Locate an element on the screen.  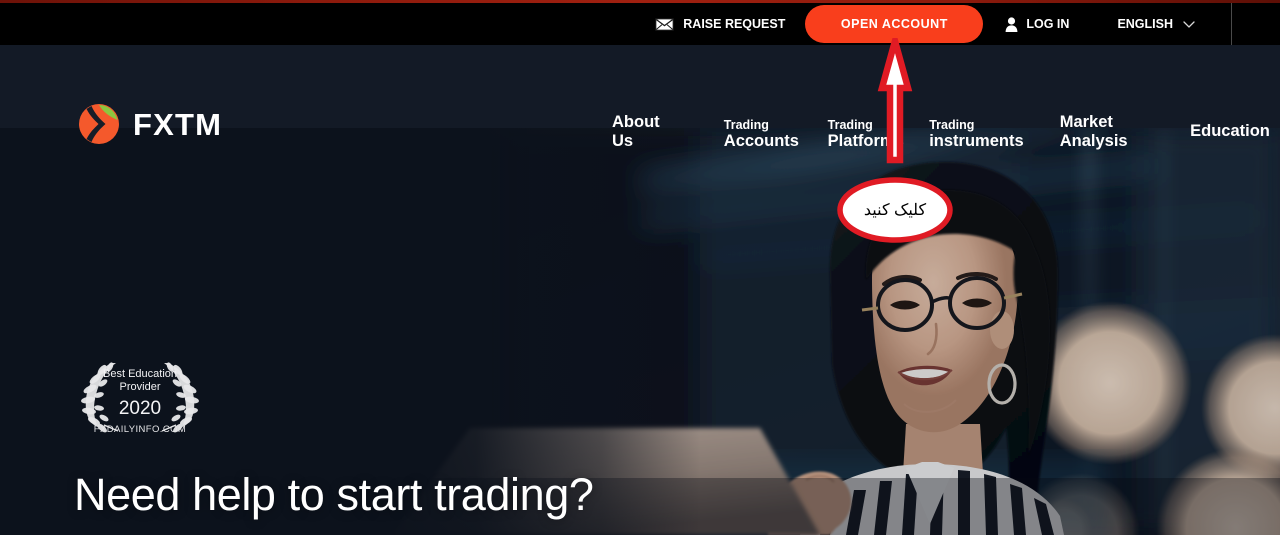
award-source: FXDAILYINFO.COM is located at coordinates (140, 429).